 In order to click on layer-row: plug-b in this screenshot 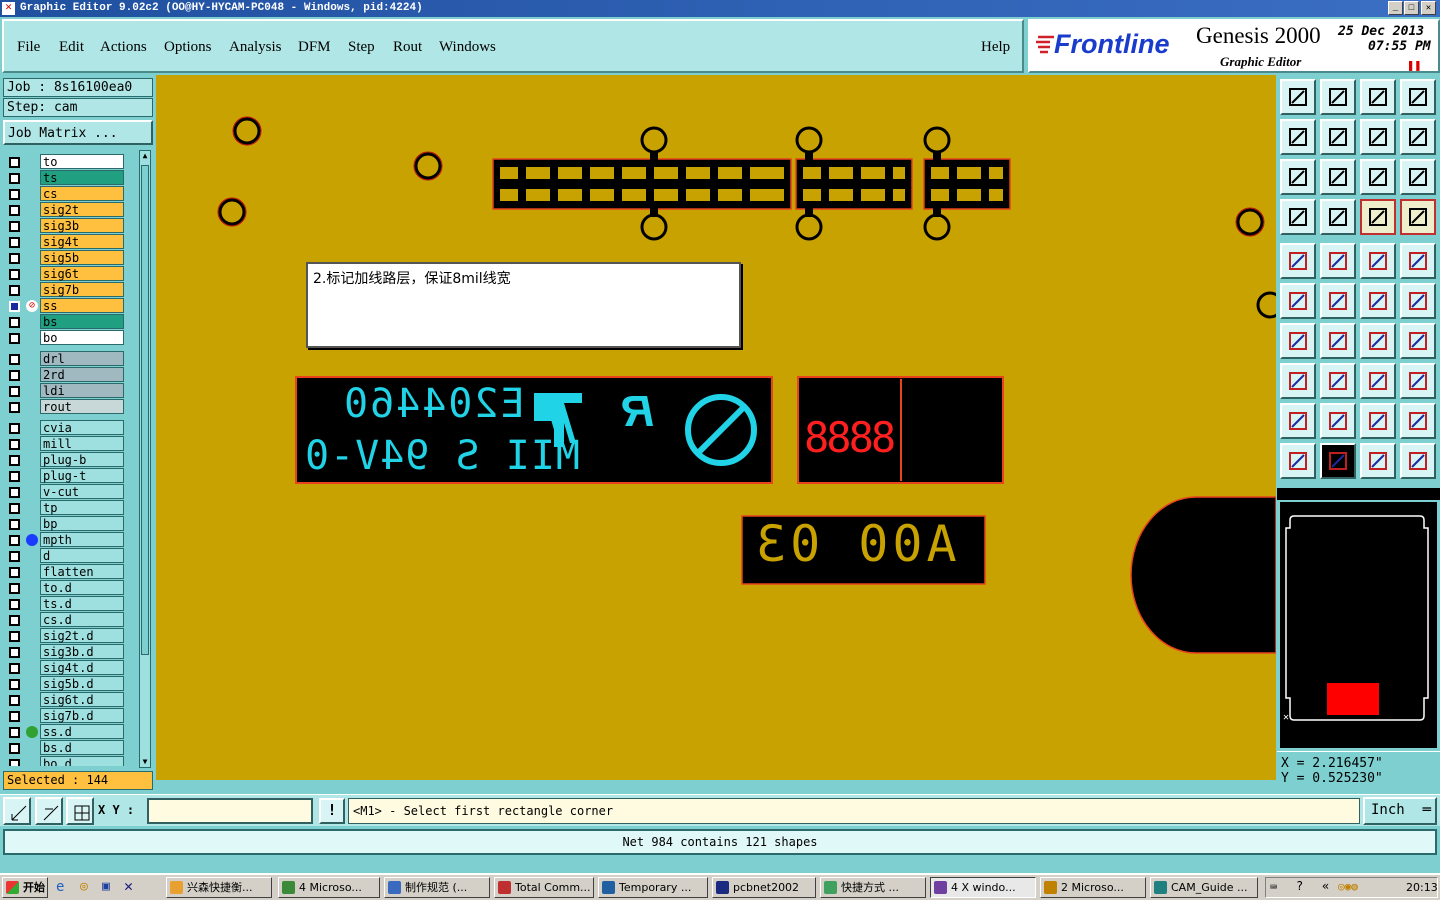, I will do `click(65, 460)`.